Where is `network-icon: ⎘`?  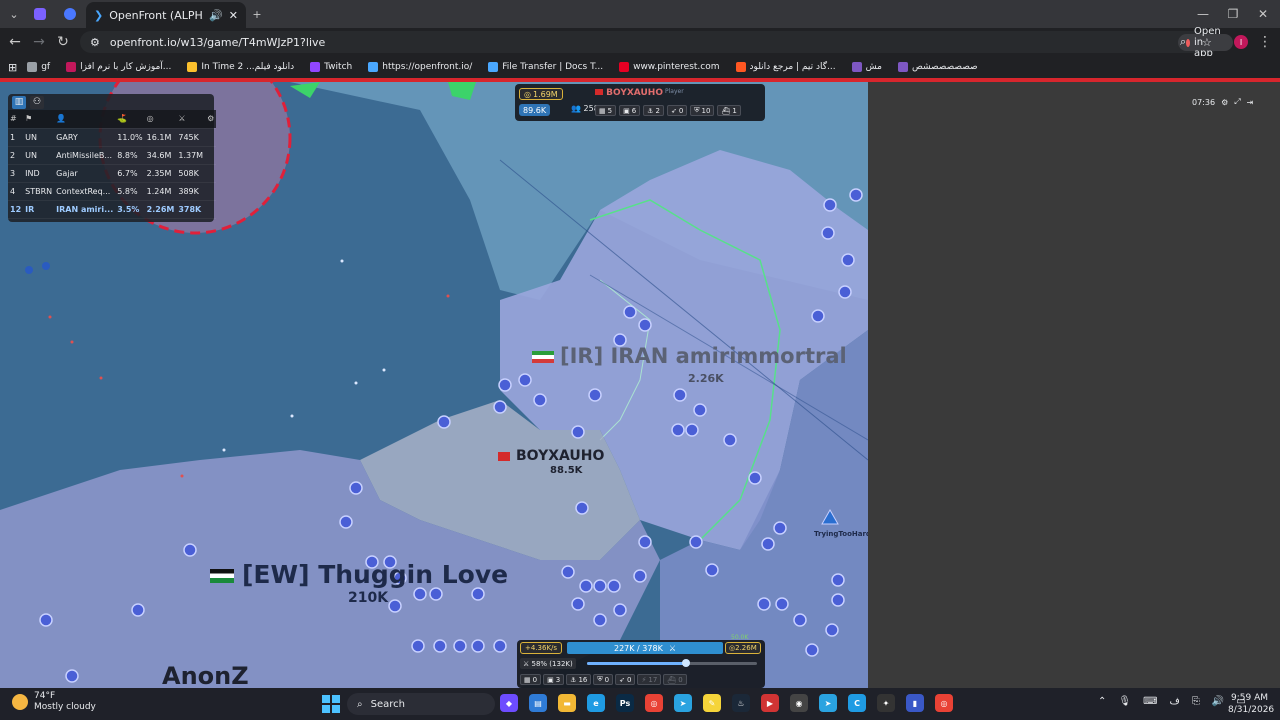
network-icon: ⎘ is located at coordinates (1196, 701).